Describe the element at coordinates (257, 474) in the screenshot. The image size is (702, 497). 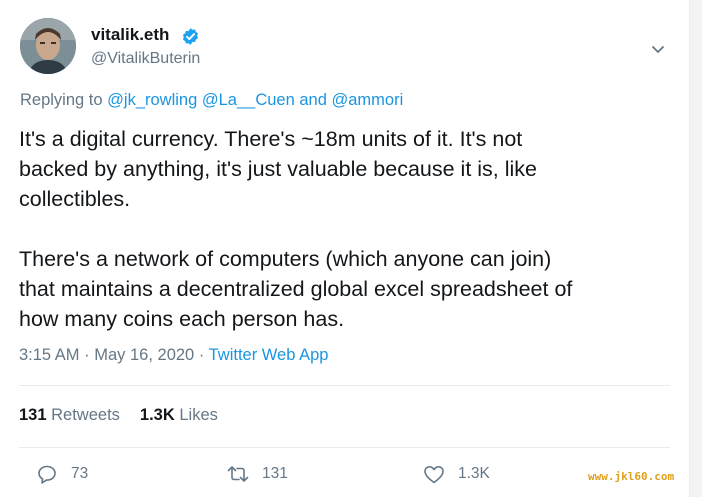
I see `retweet-button: 131` at that location.